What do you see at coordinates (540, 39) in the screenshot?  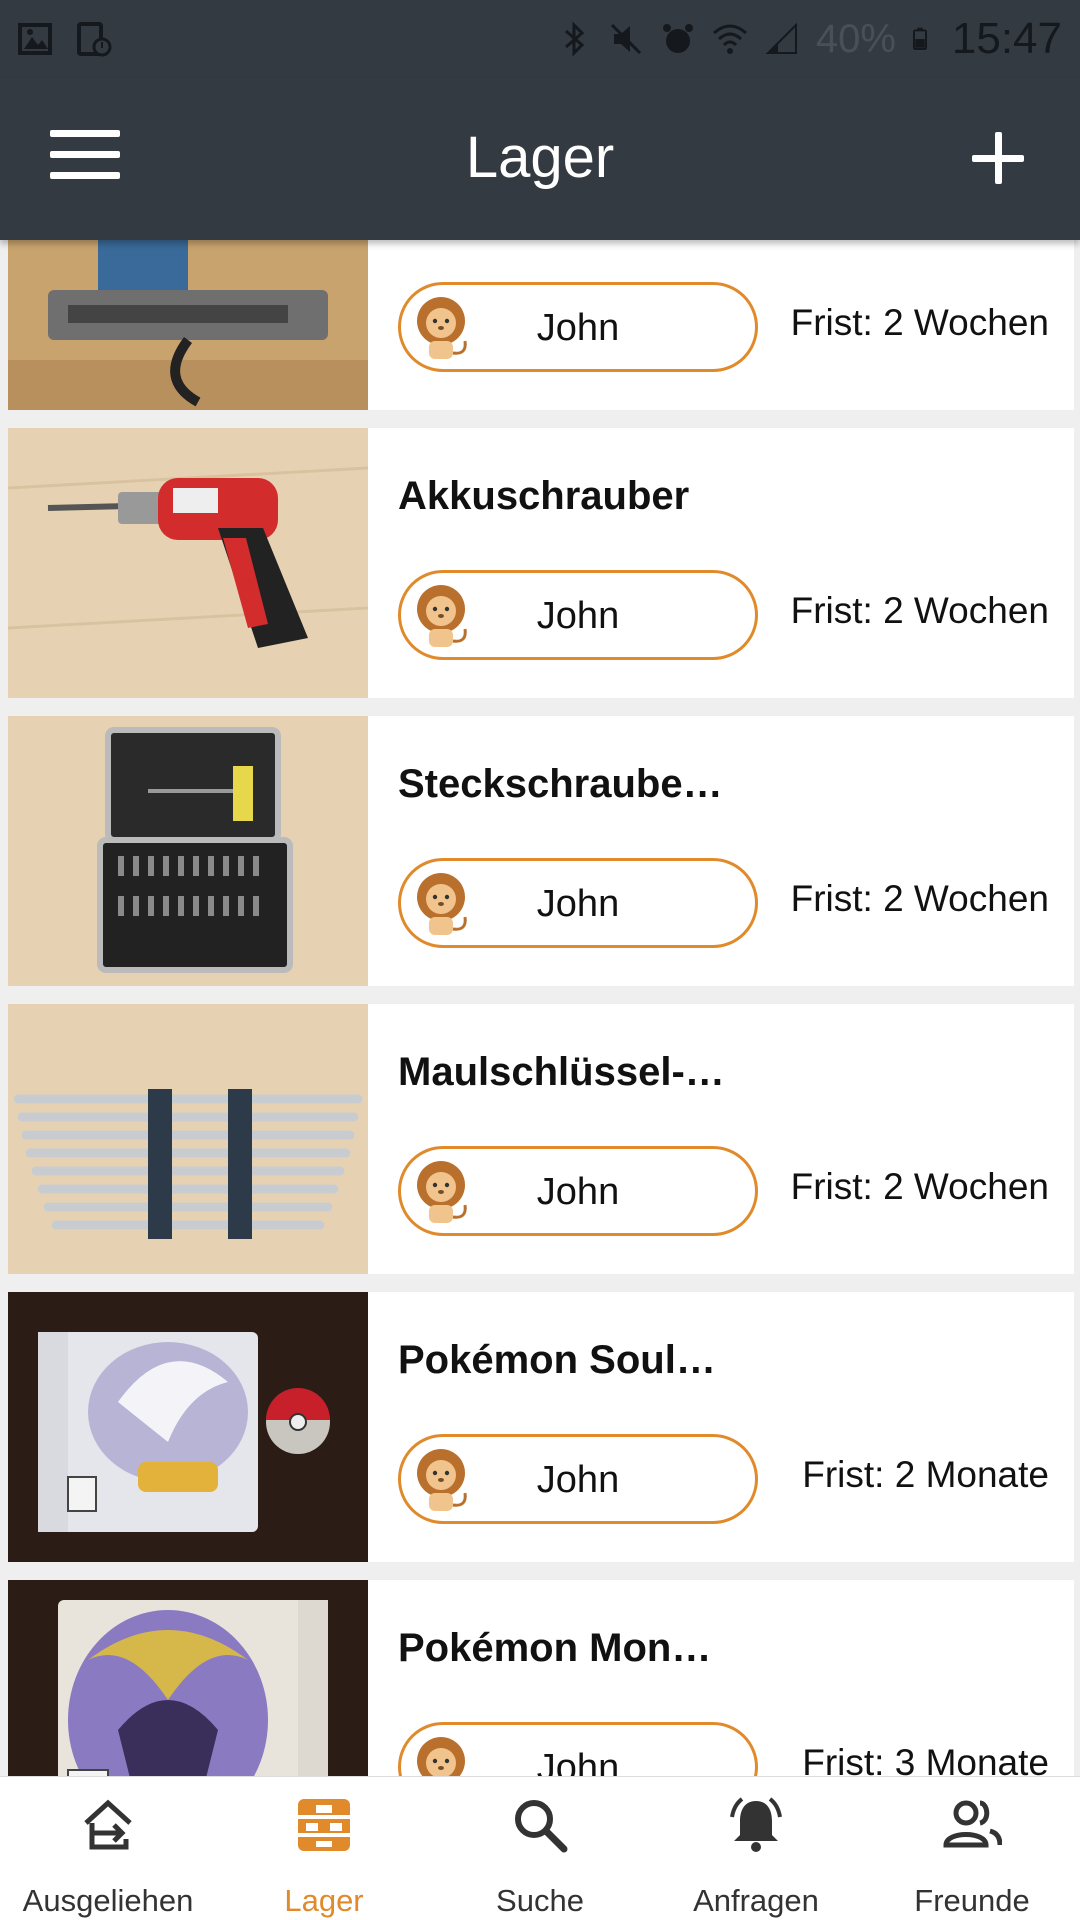 I see `status-bar: 40% 15:47` at bounding box center [540, 39].